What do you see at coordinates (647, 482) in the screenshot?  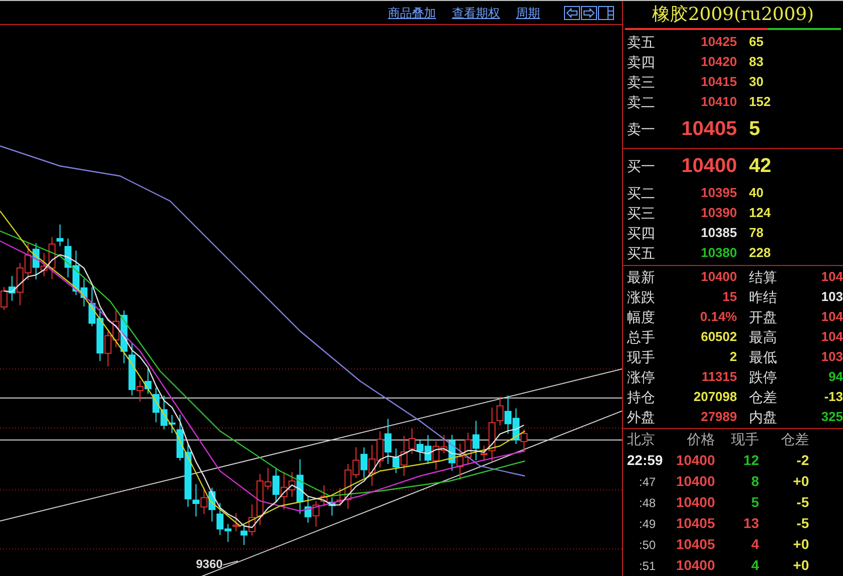 I see `tick-time: :47` at bounding box center [647, 482].